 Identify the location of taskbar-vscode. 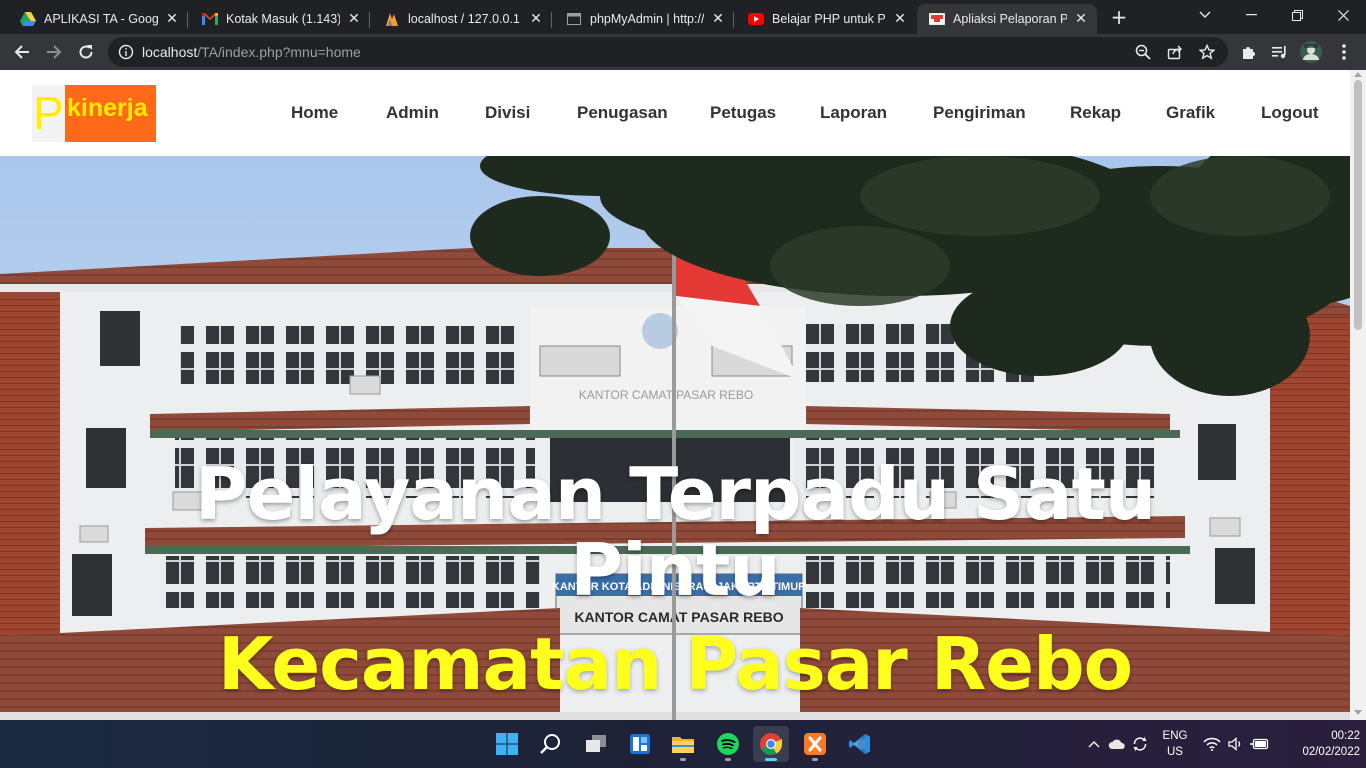
(860, 744).